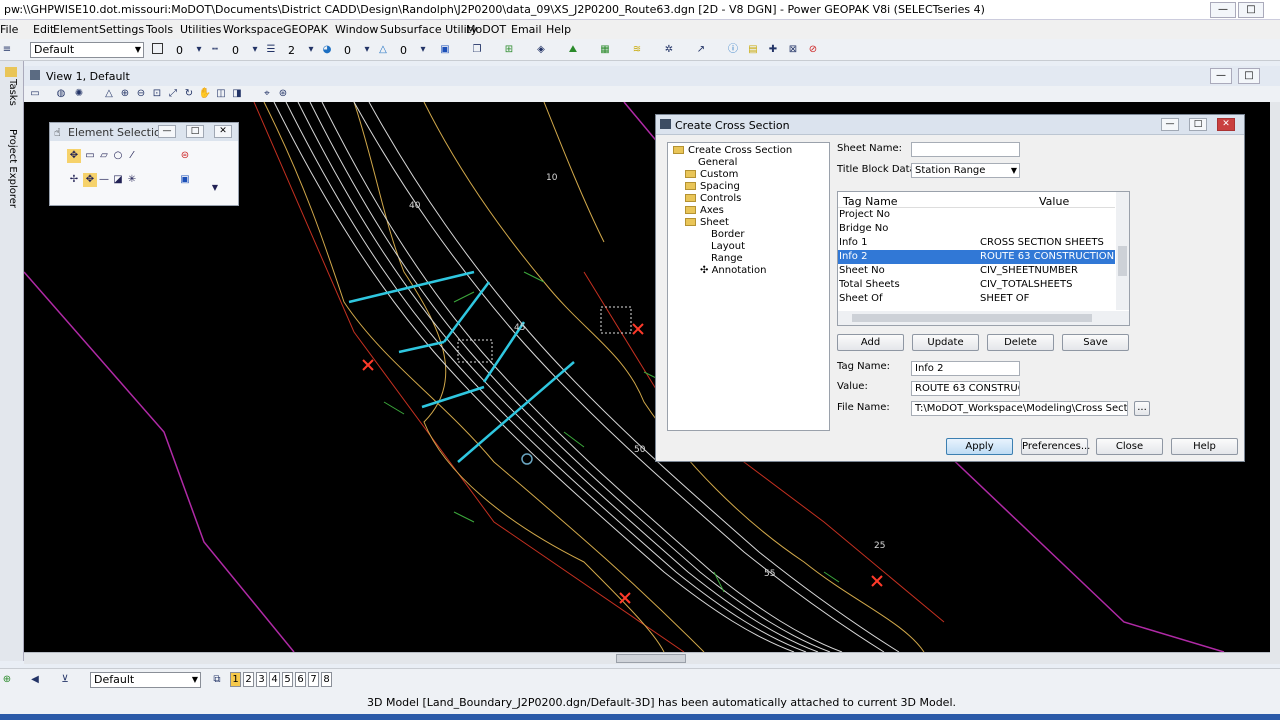  I want to click on fit-view-icon: ⤢, so click(173, 94).